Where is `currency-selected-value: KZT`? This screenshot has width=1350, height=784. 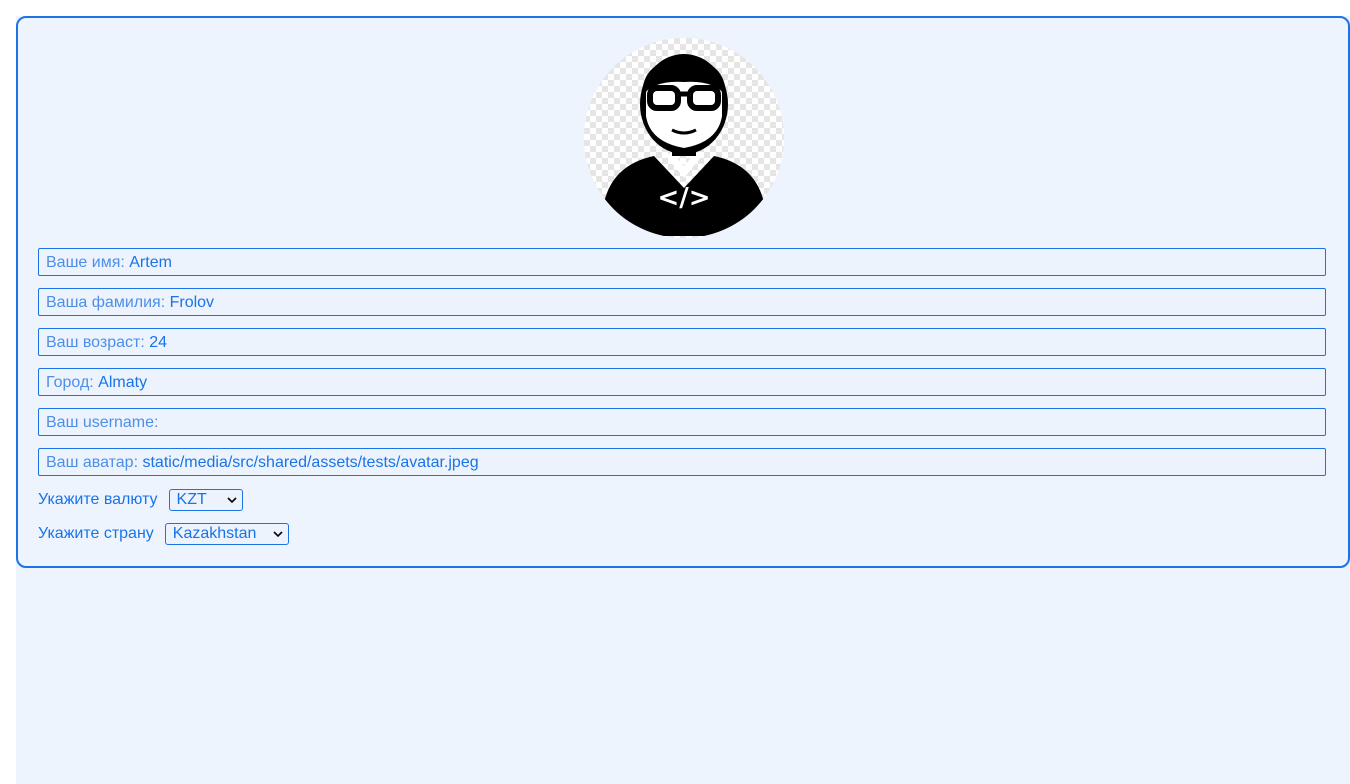 currency-selected-value: KZT is located at coordinates (191, 499).